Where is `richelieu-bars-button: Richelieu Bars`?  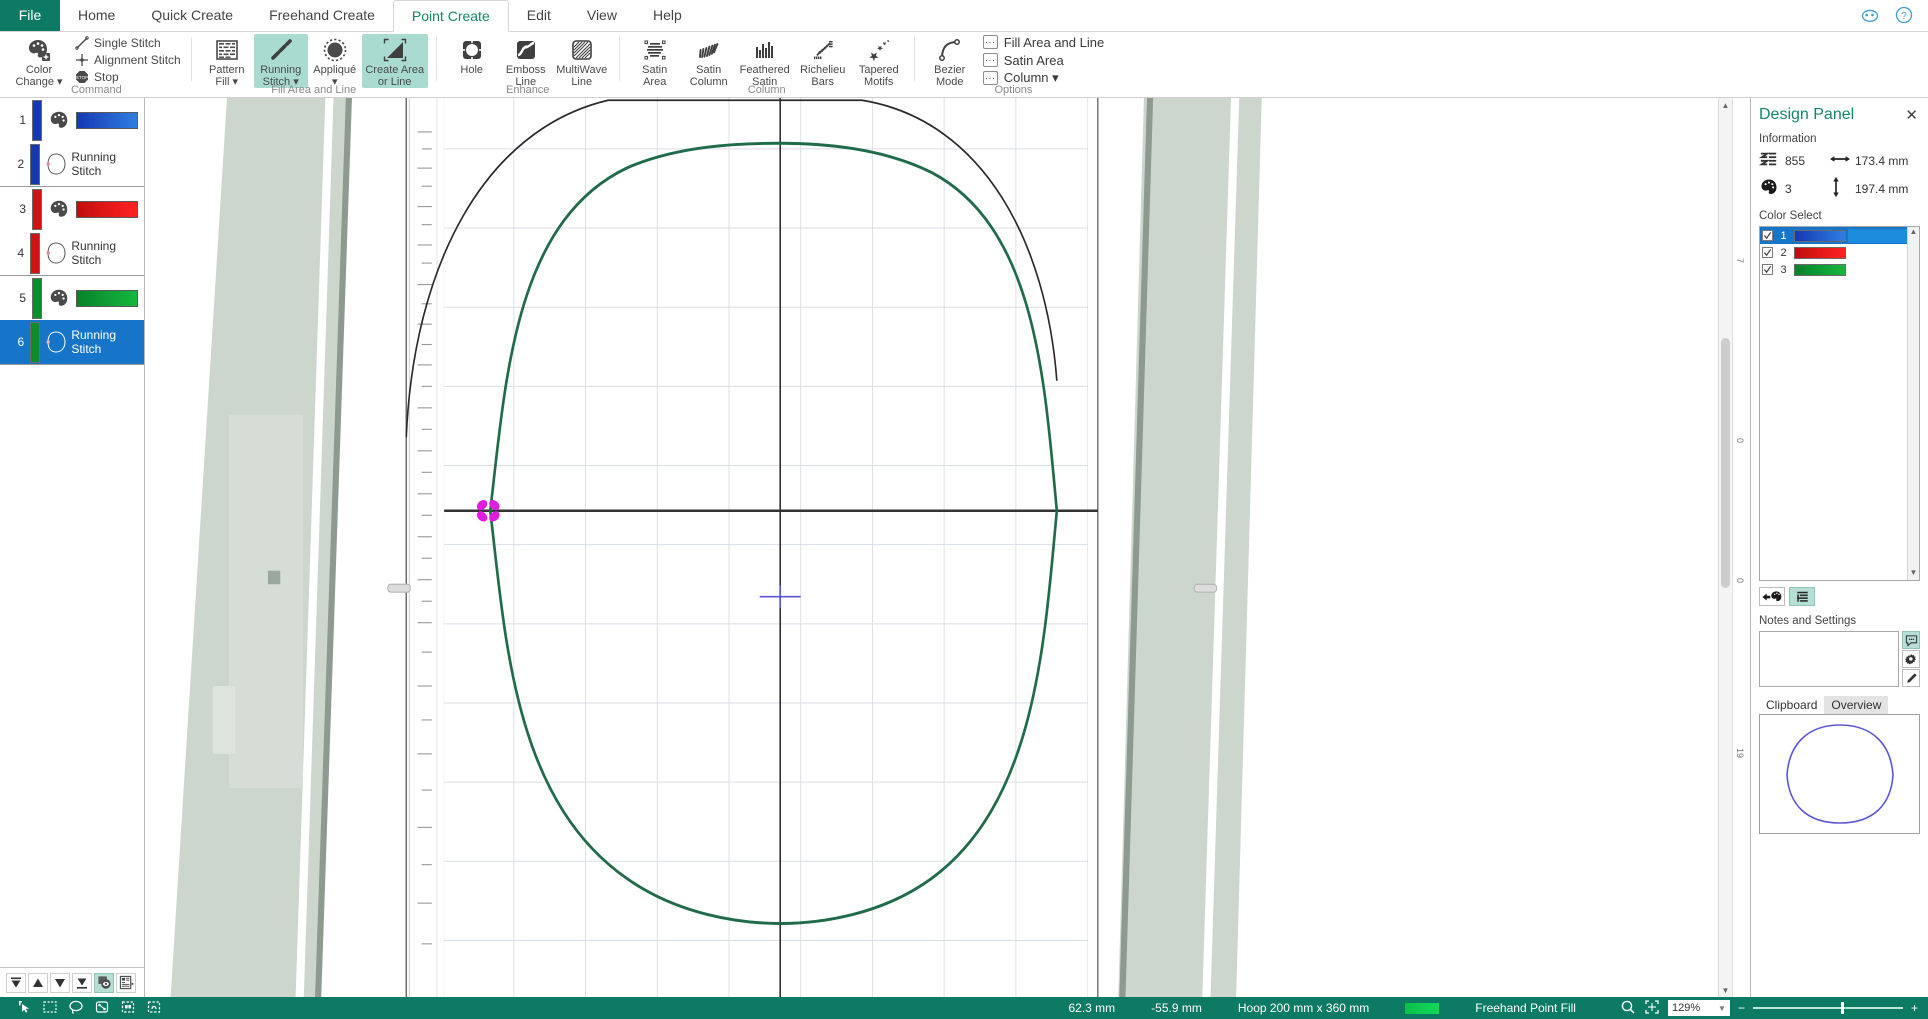 richelieu-bars-button: Richelieu Bars is located at coordinates (823, 61).